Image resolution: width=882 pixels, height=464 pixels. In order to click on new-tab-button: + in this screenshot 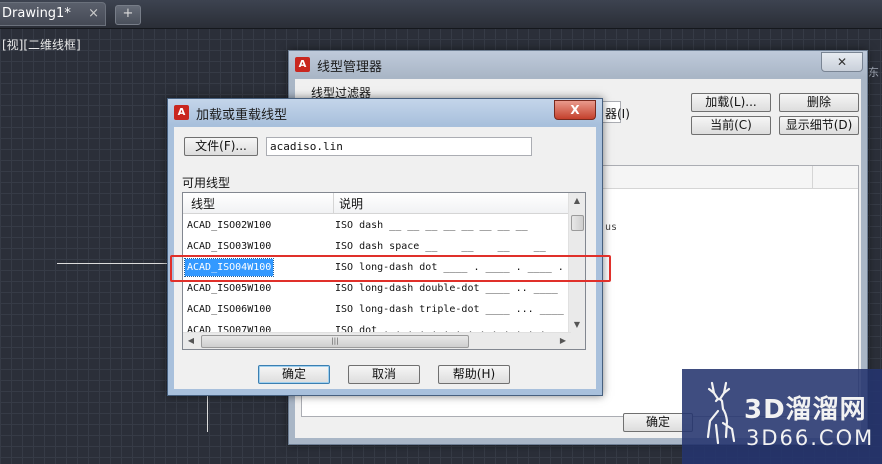, I will do `click(128, 15)`.